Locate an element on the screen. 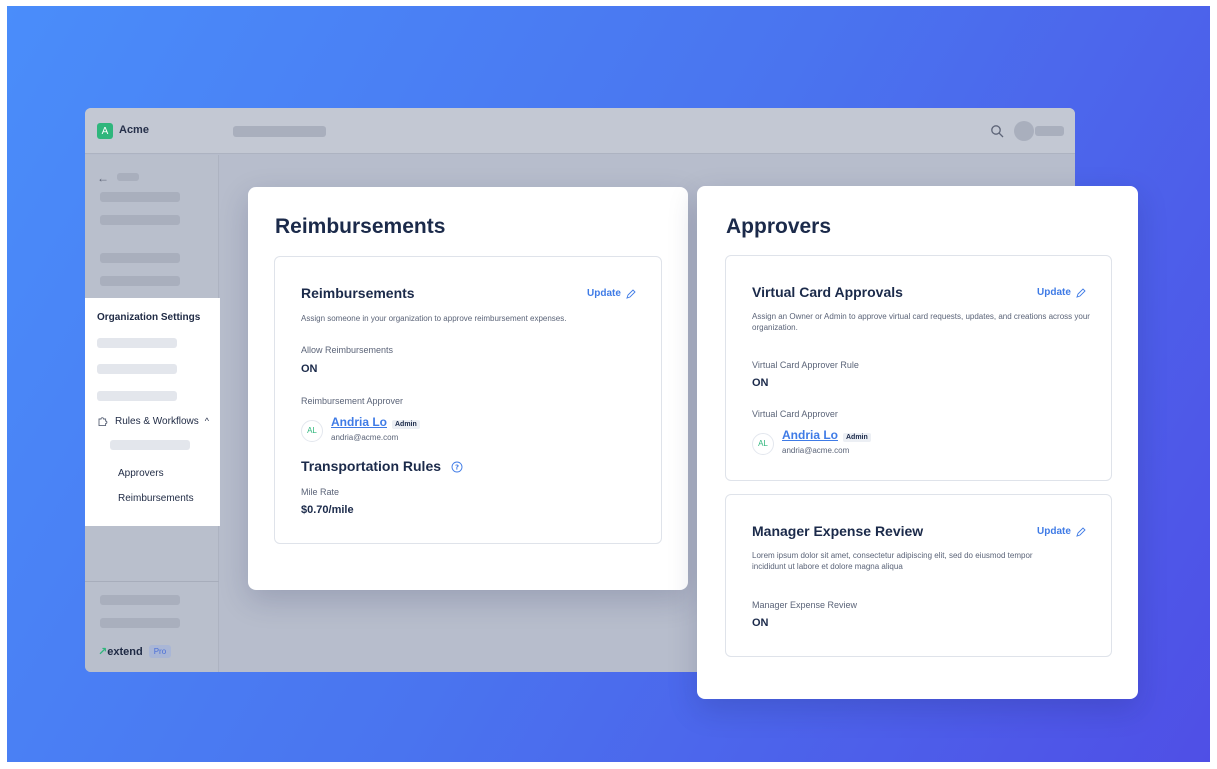 The height and width of the screenshot is (769, 1217). manager-review-value: ON is located at coordinates (760, 623).